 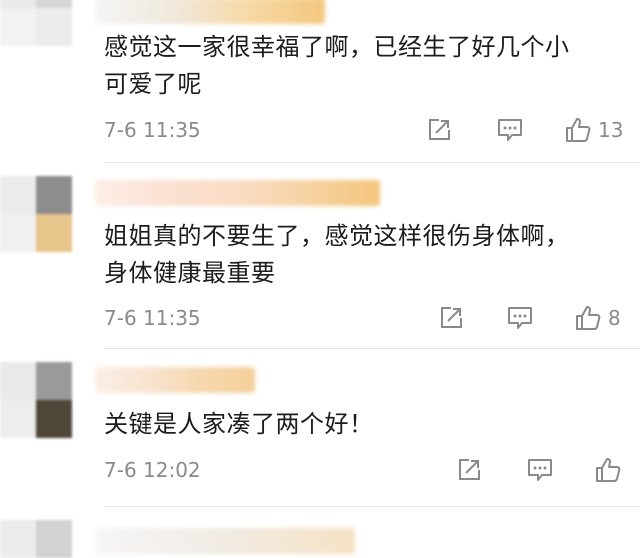 I want to click on comment-text: 感觉这一家很幸福了啊，已经生了好几个小 可爱了呢, so click(x=369, y=66).